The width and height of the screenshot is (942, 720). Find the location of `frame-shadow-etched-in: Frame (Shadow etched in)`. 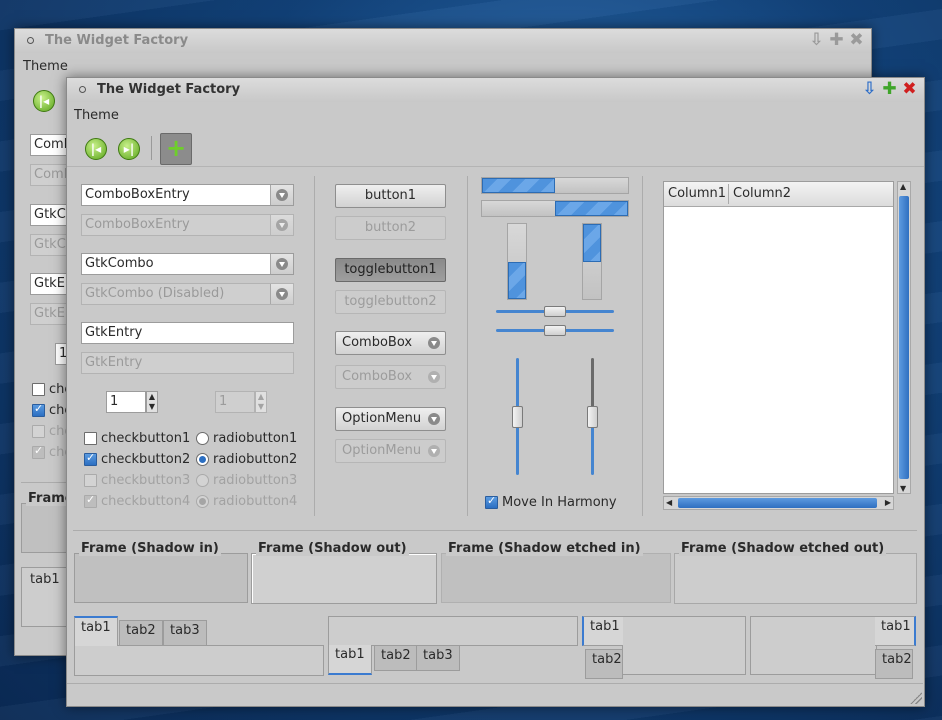

frame-shadow-etched-in: Frame (Shadow etched in) is located at coordinates (556, 572).